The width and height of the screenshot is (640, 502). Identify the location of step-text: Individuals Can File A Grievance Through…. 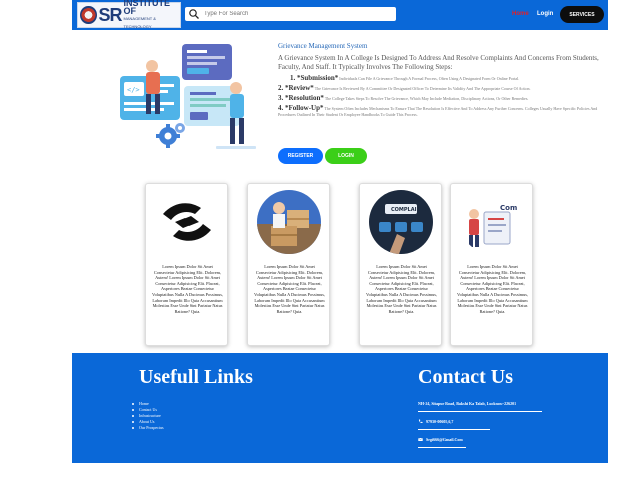
(429, 78).